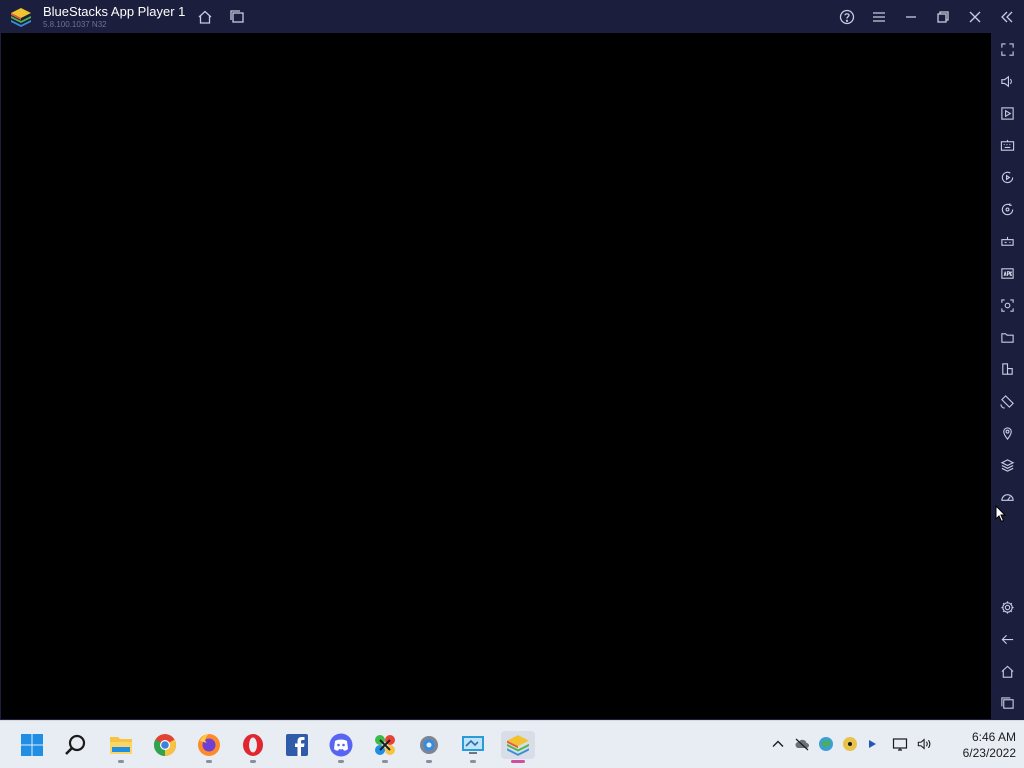 This screenshot has width=1024, height=768. I want to click on layers-icon, so click(1007, 465).